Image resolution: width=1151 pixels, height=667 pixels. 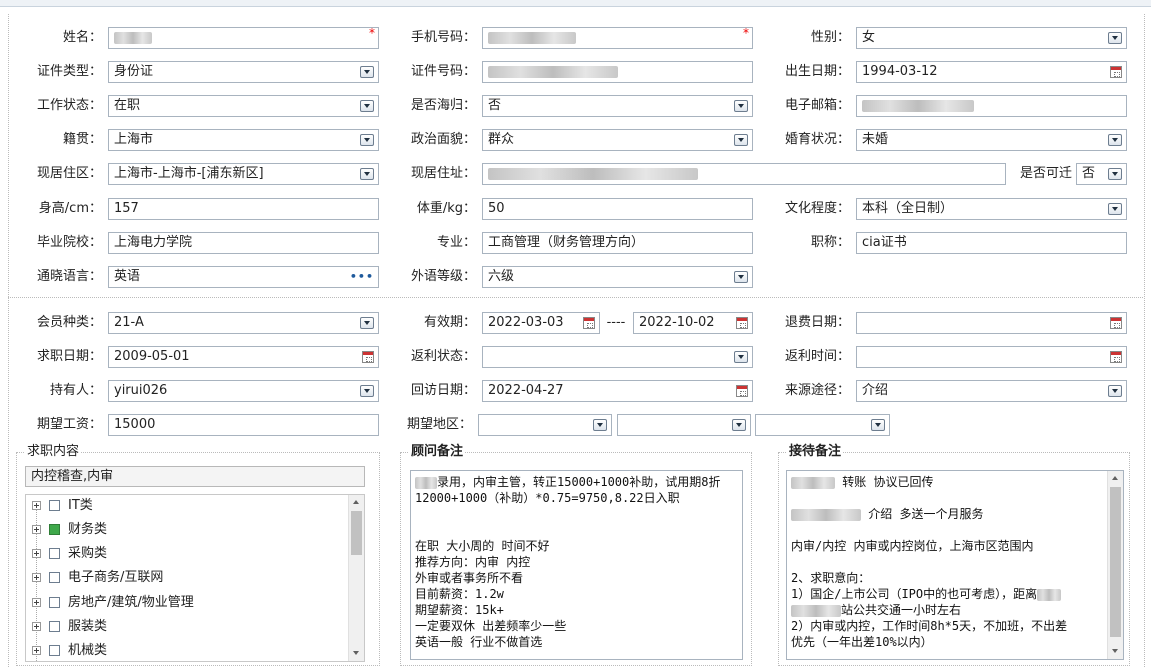 I want to click on note-text: 1）国企/上市公司（IPO中的也可考虑），距离, so click(x=914, y=594).